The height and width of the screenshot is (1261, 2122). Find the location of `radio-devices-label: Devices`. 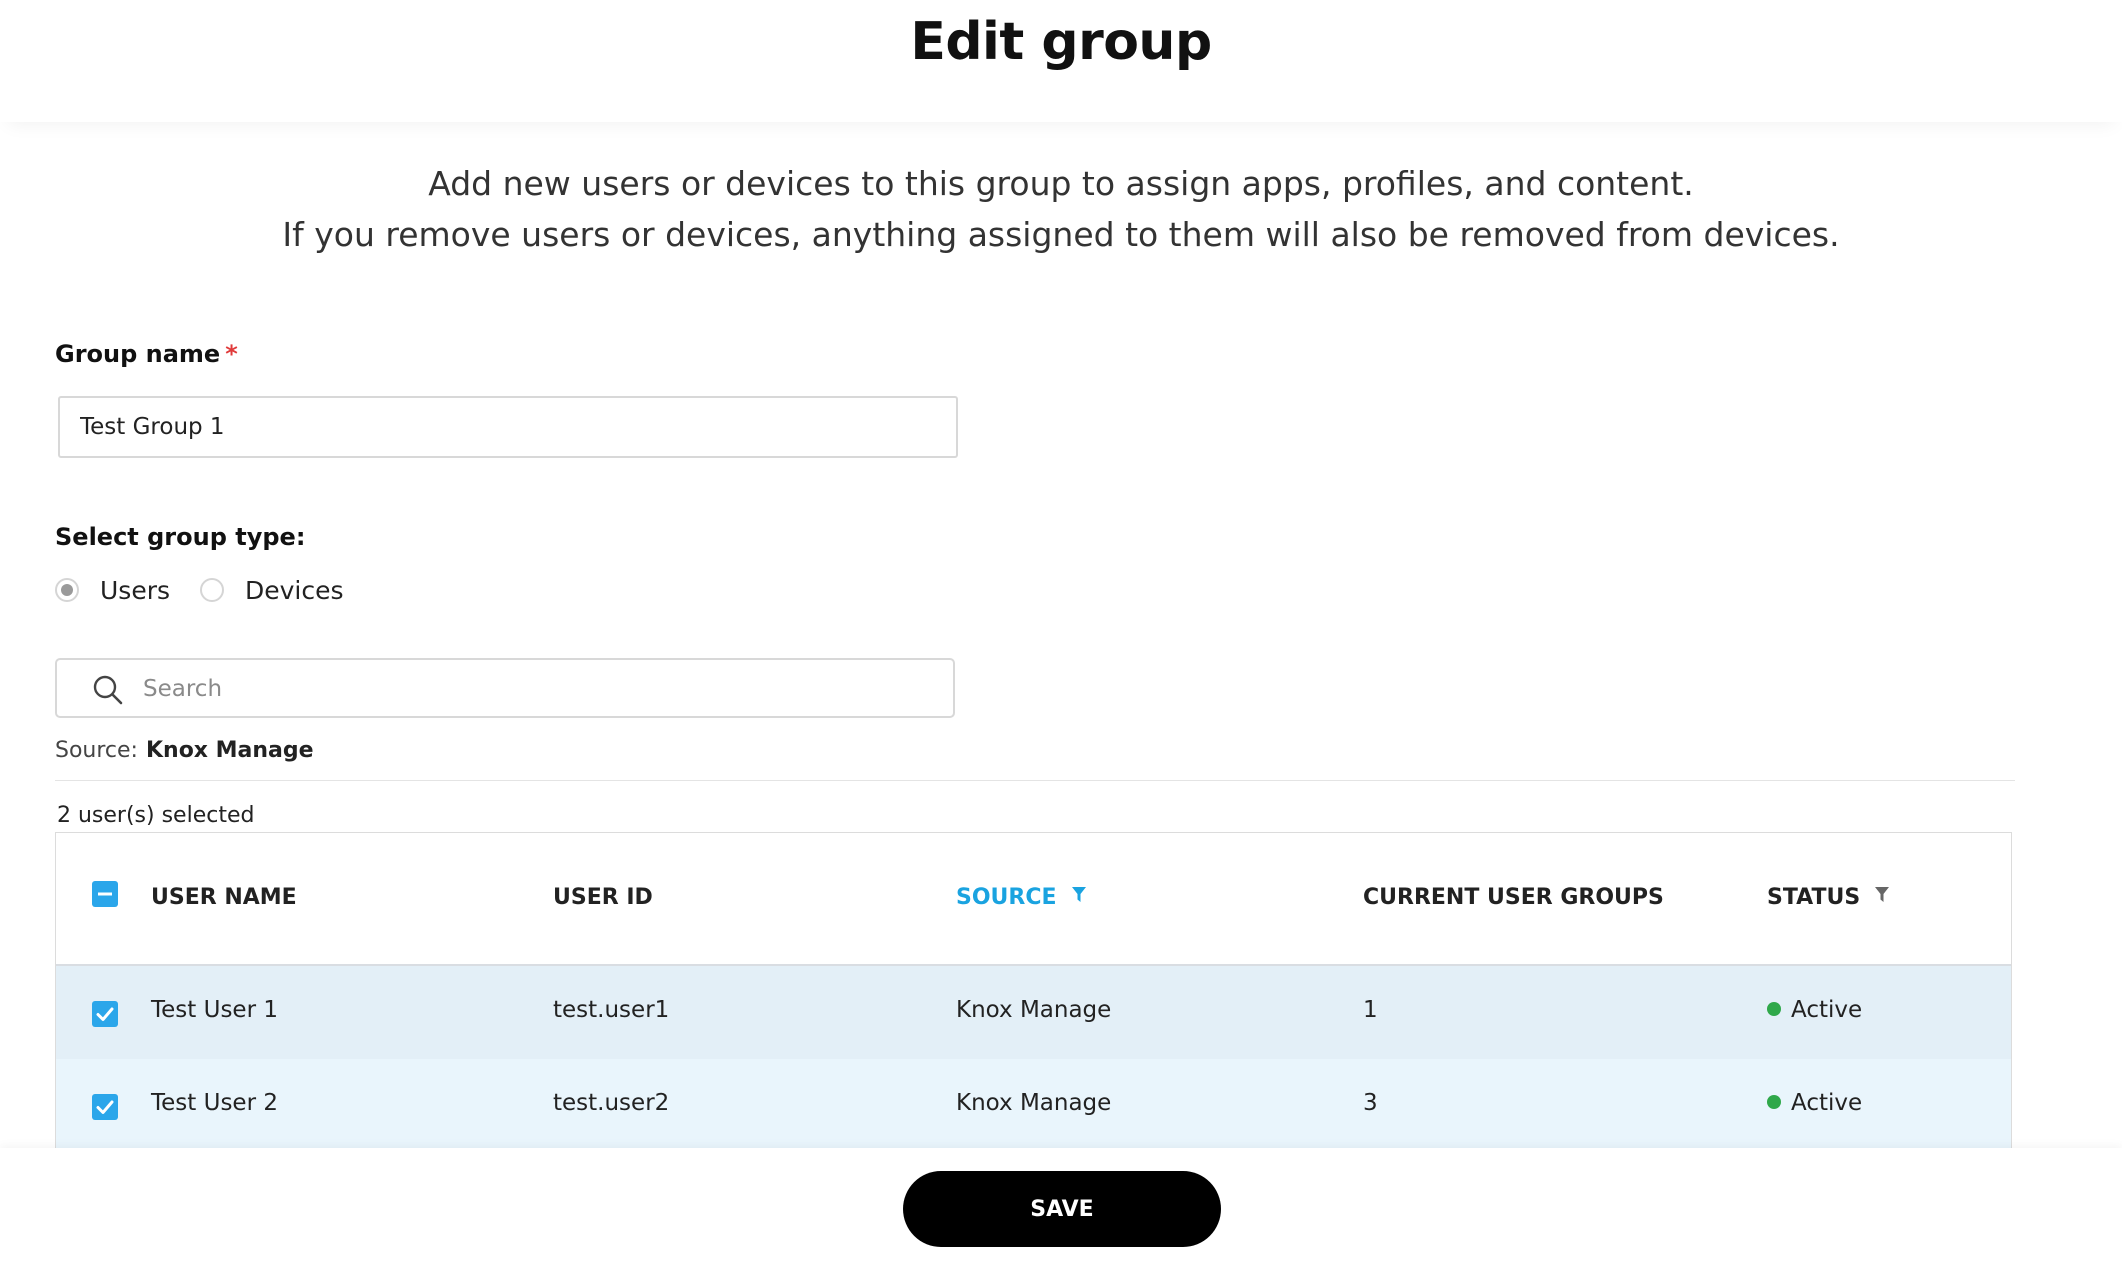

radio-devices-label: Devices is located at coordinates (294, 590).